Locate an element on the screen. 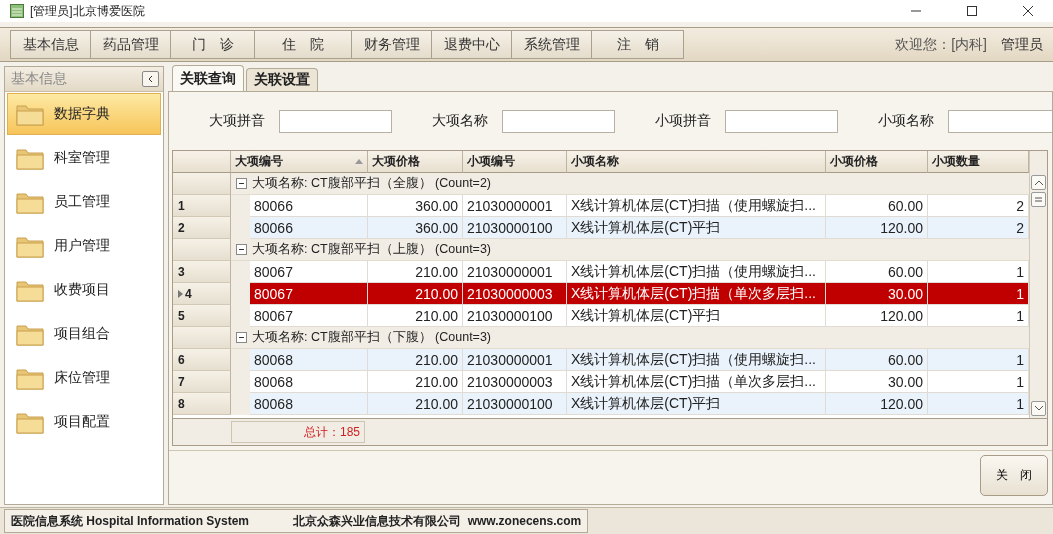  welcome-text: 欢迎您：[内科] is located at coordinates (941, 44).